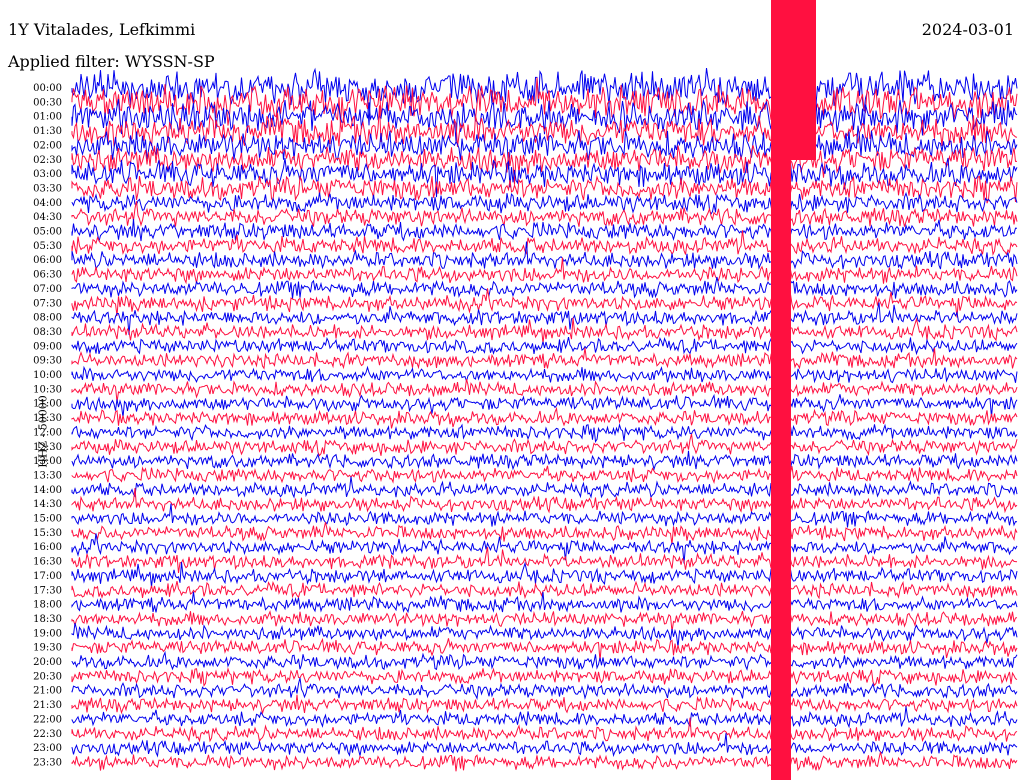  Describe the element at coordinates (47, 648) in the screenshot. I see `time-tick-label: 19:30` at that location.